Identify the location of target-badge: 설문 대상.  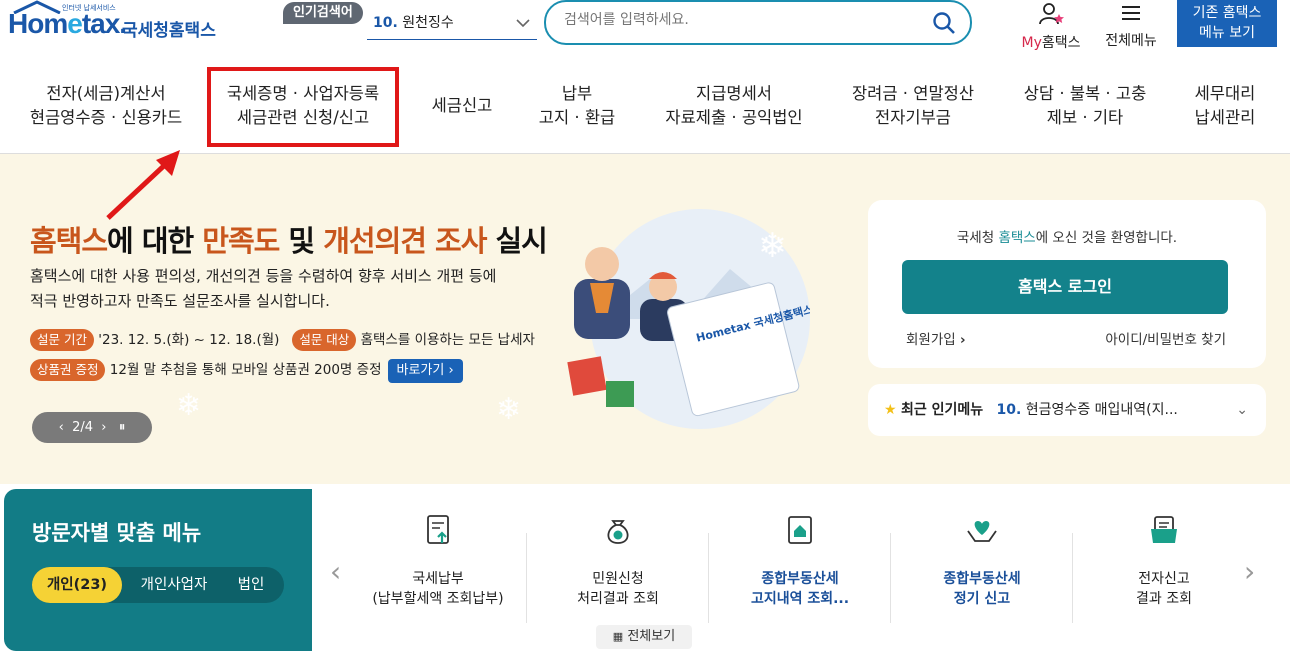
(324, 340).